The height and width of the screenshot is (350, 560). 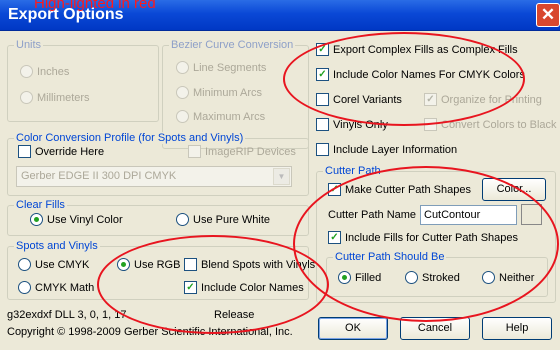 What do you see at coordinates (63, 97) in the screenshot?
I see `units-millimeters-label: Millimeters` at bounding box center [63, 97].